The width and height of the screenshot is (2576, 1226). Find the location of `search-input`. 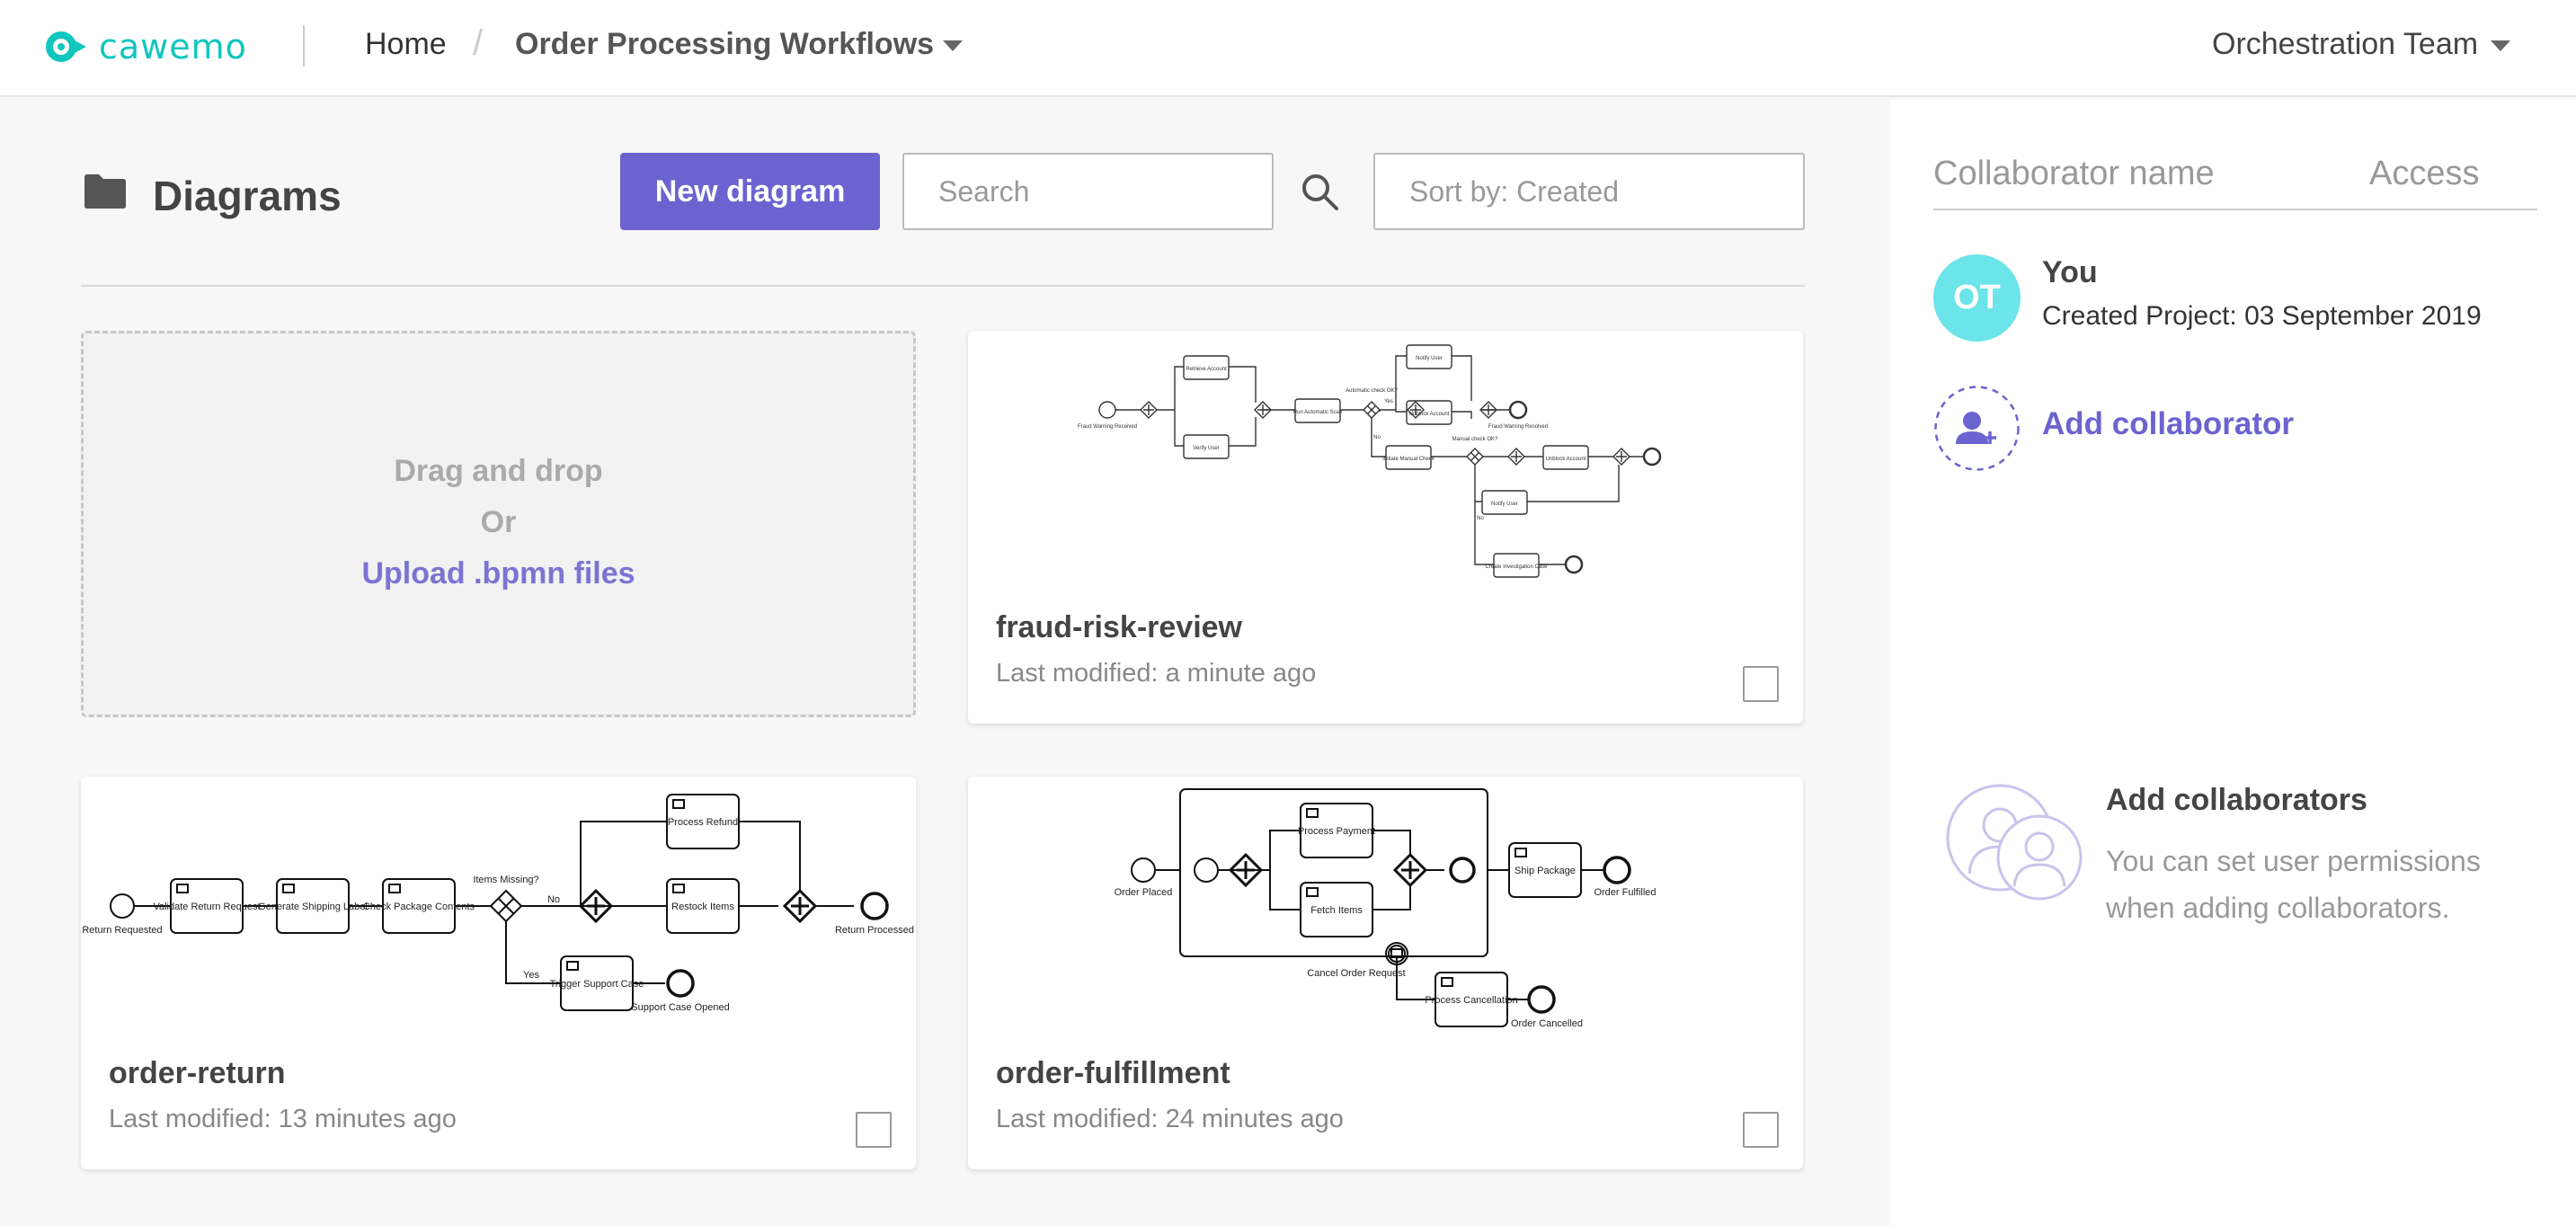

search-input is located at coordinates (1088, 191).